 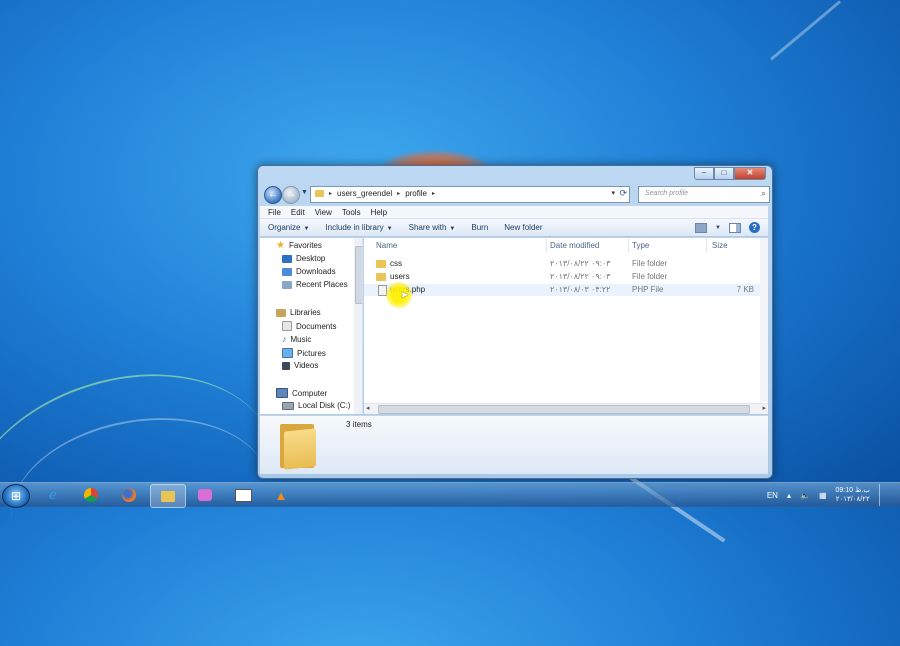 I want to click on maximize-icon: □, so click(x=724, y=172).